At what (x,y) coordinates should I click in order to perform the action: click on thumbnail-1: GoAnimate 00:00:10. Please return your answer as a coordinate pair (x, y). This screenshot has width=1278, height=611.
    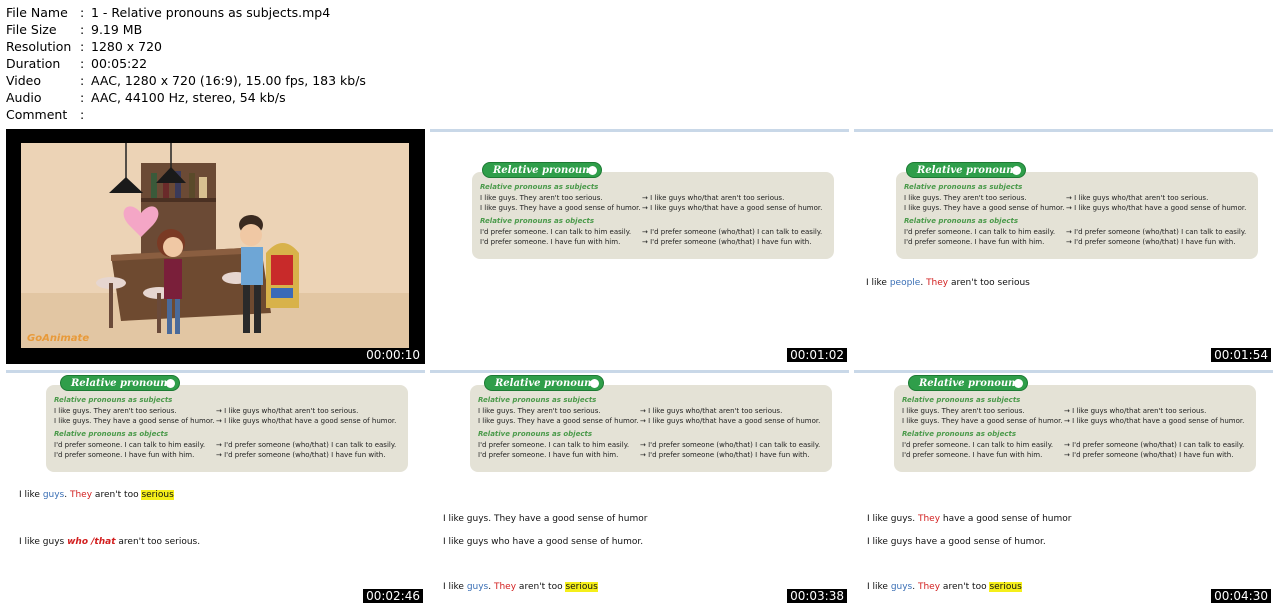
    Looking at the image, I should click on (215, 246).